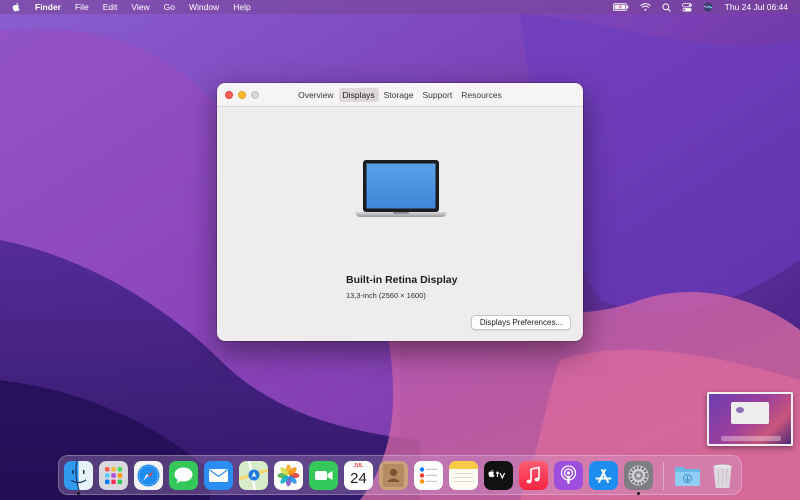  Describe the element at coordinates (603, 475) in the screenshot. I see `app-store-icon` at that location.